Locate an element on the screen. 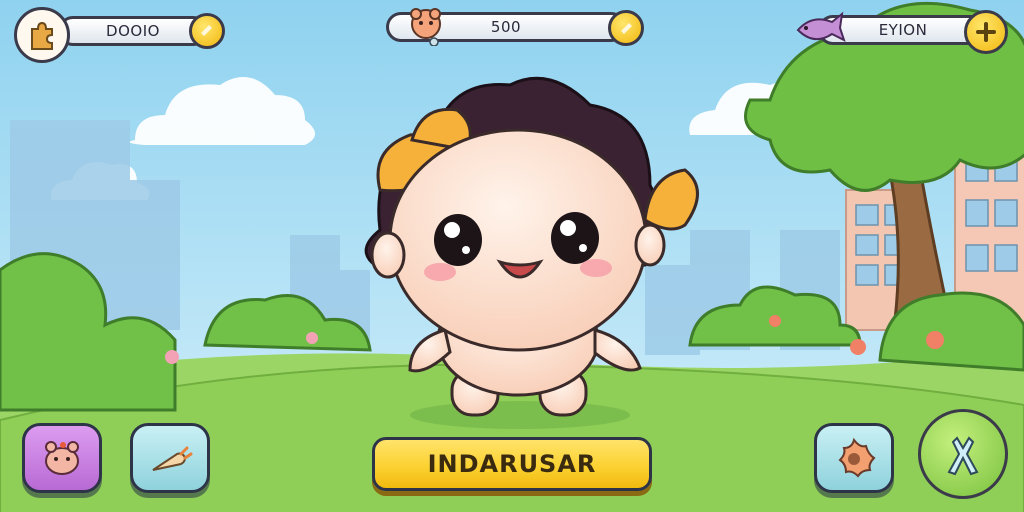 This screenshot has width=1024, height=512. left-resource-bar: DOOIO is located at coordinates (133, 31).